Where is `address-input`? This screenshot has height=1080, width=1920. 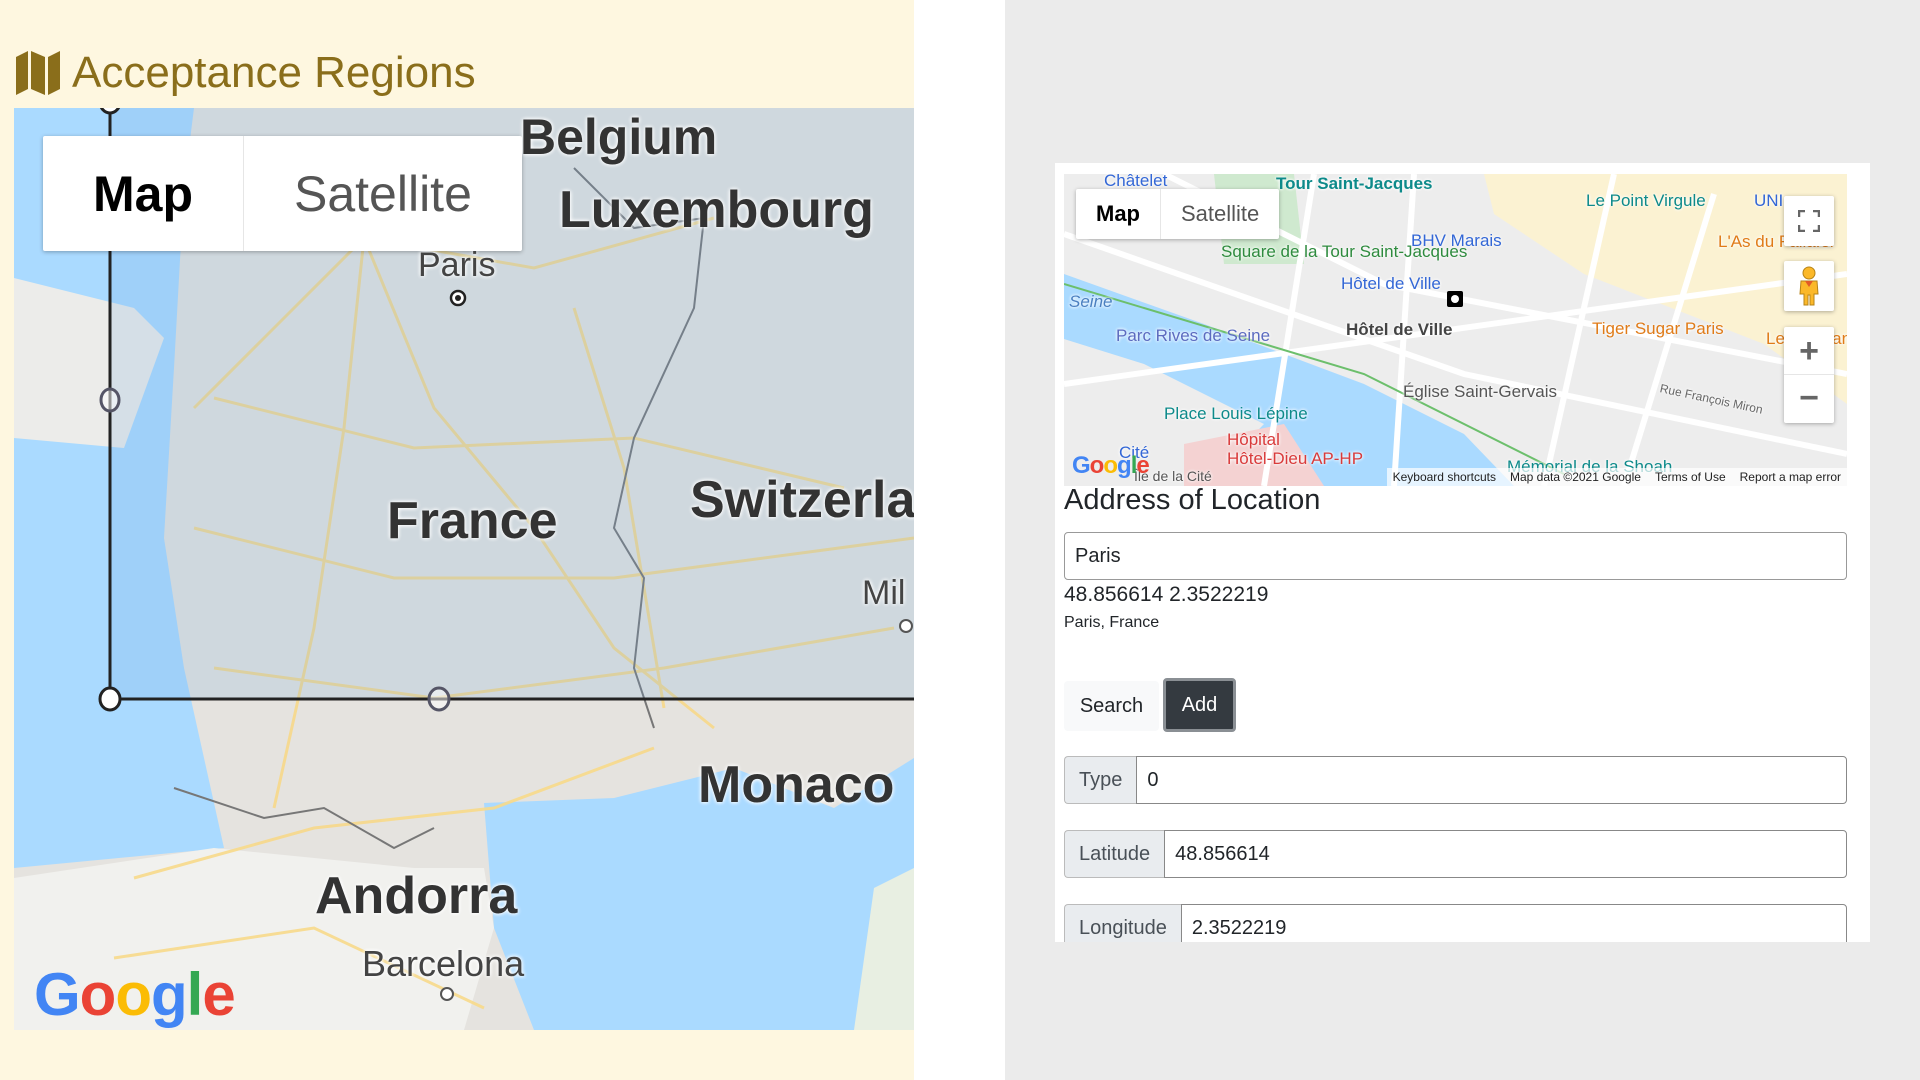 address-input is located at coordinates (1455, 556).